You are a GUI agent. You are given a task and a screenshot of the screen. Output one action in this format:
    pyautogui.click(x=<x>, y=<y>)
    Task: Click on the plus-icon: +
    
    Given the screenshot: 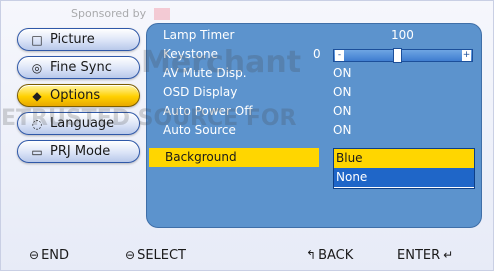 What is the action you would take?
    pyautogui.click(x=466, y=55)
    